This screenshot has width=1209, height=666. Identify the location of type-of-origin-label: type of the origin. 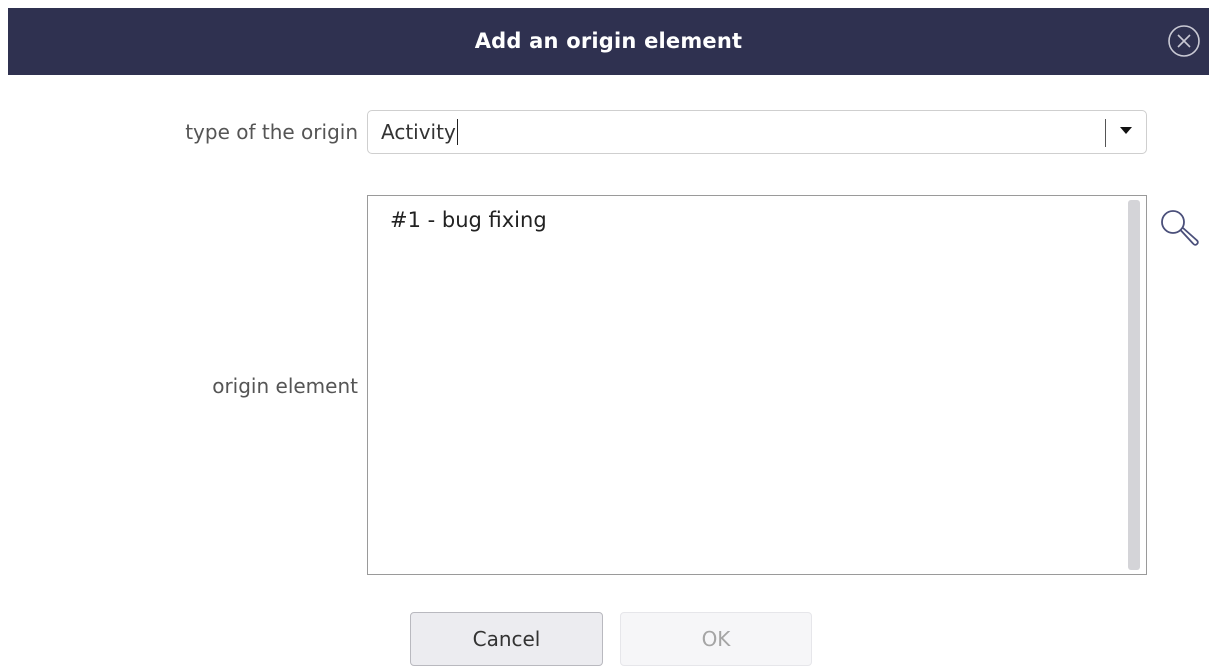
(271, 132).